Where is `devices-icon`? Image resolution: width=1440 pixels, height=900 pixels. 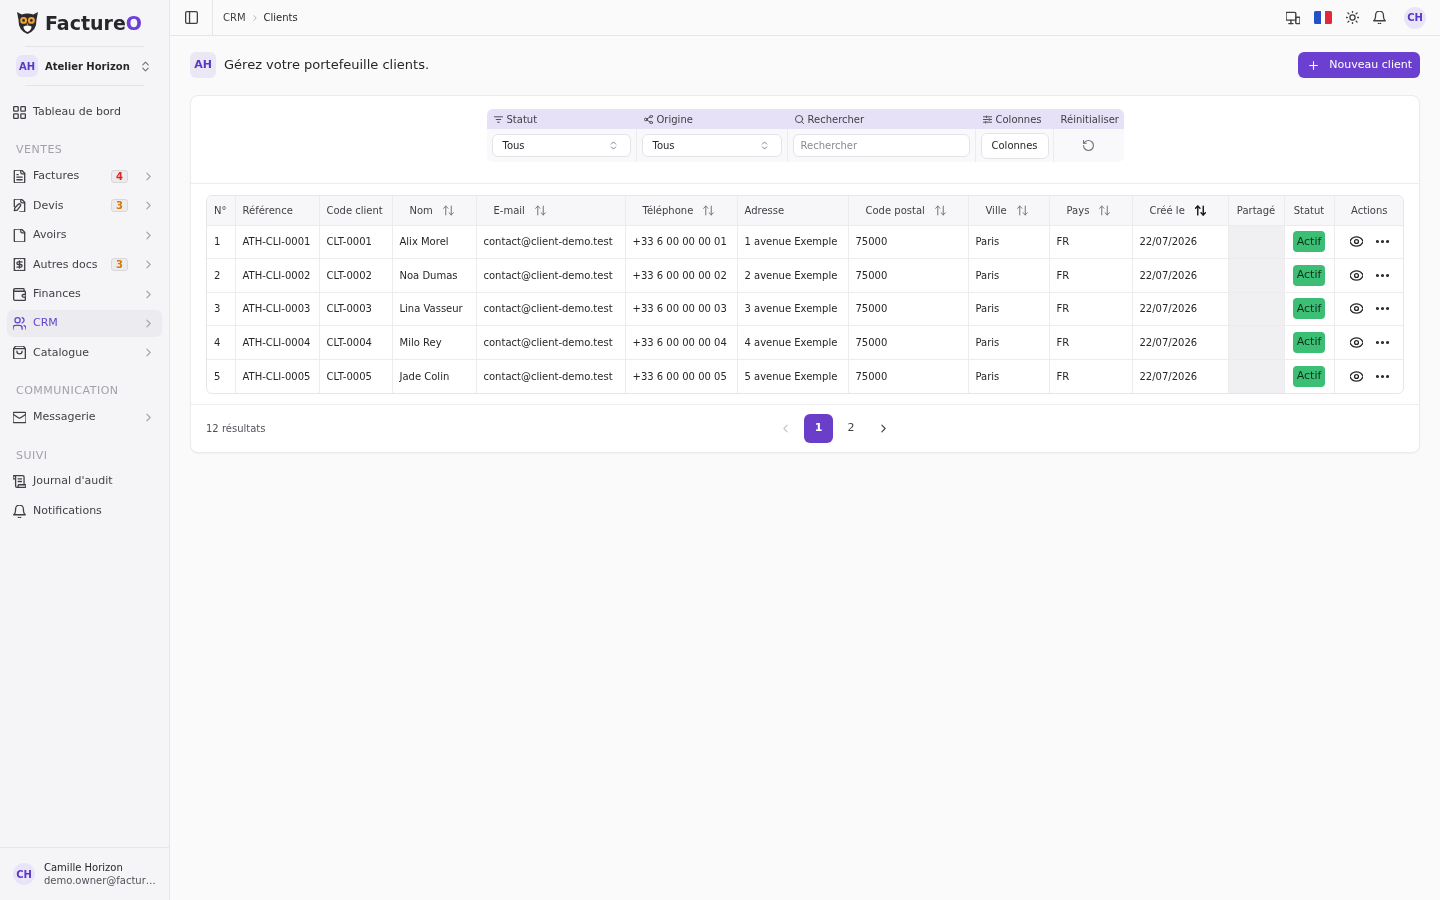 devices-icon is located at coordinates (1293, 17).